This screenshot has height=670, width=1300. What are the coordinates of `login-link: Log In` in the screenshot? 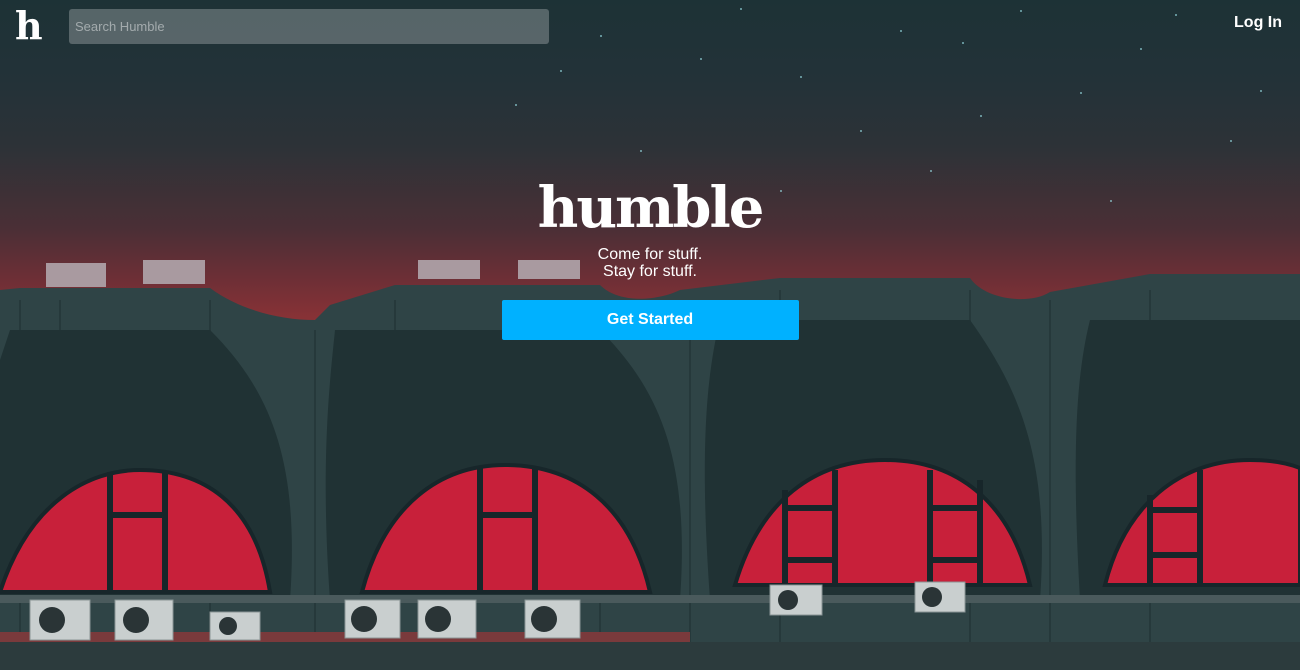 It's located at (1258, 23).